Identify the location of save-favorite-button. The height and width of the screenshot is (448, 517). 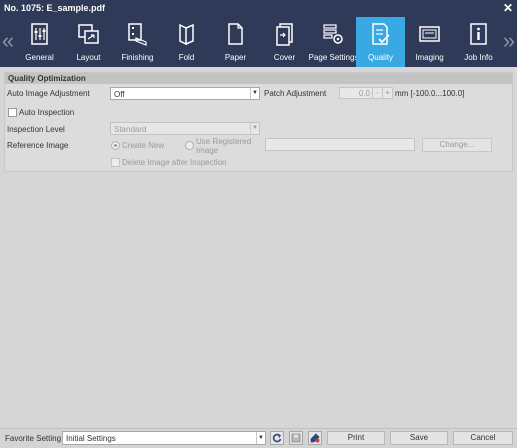
(296, 438).